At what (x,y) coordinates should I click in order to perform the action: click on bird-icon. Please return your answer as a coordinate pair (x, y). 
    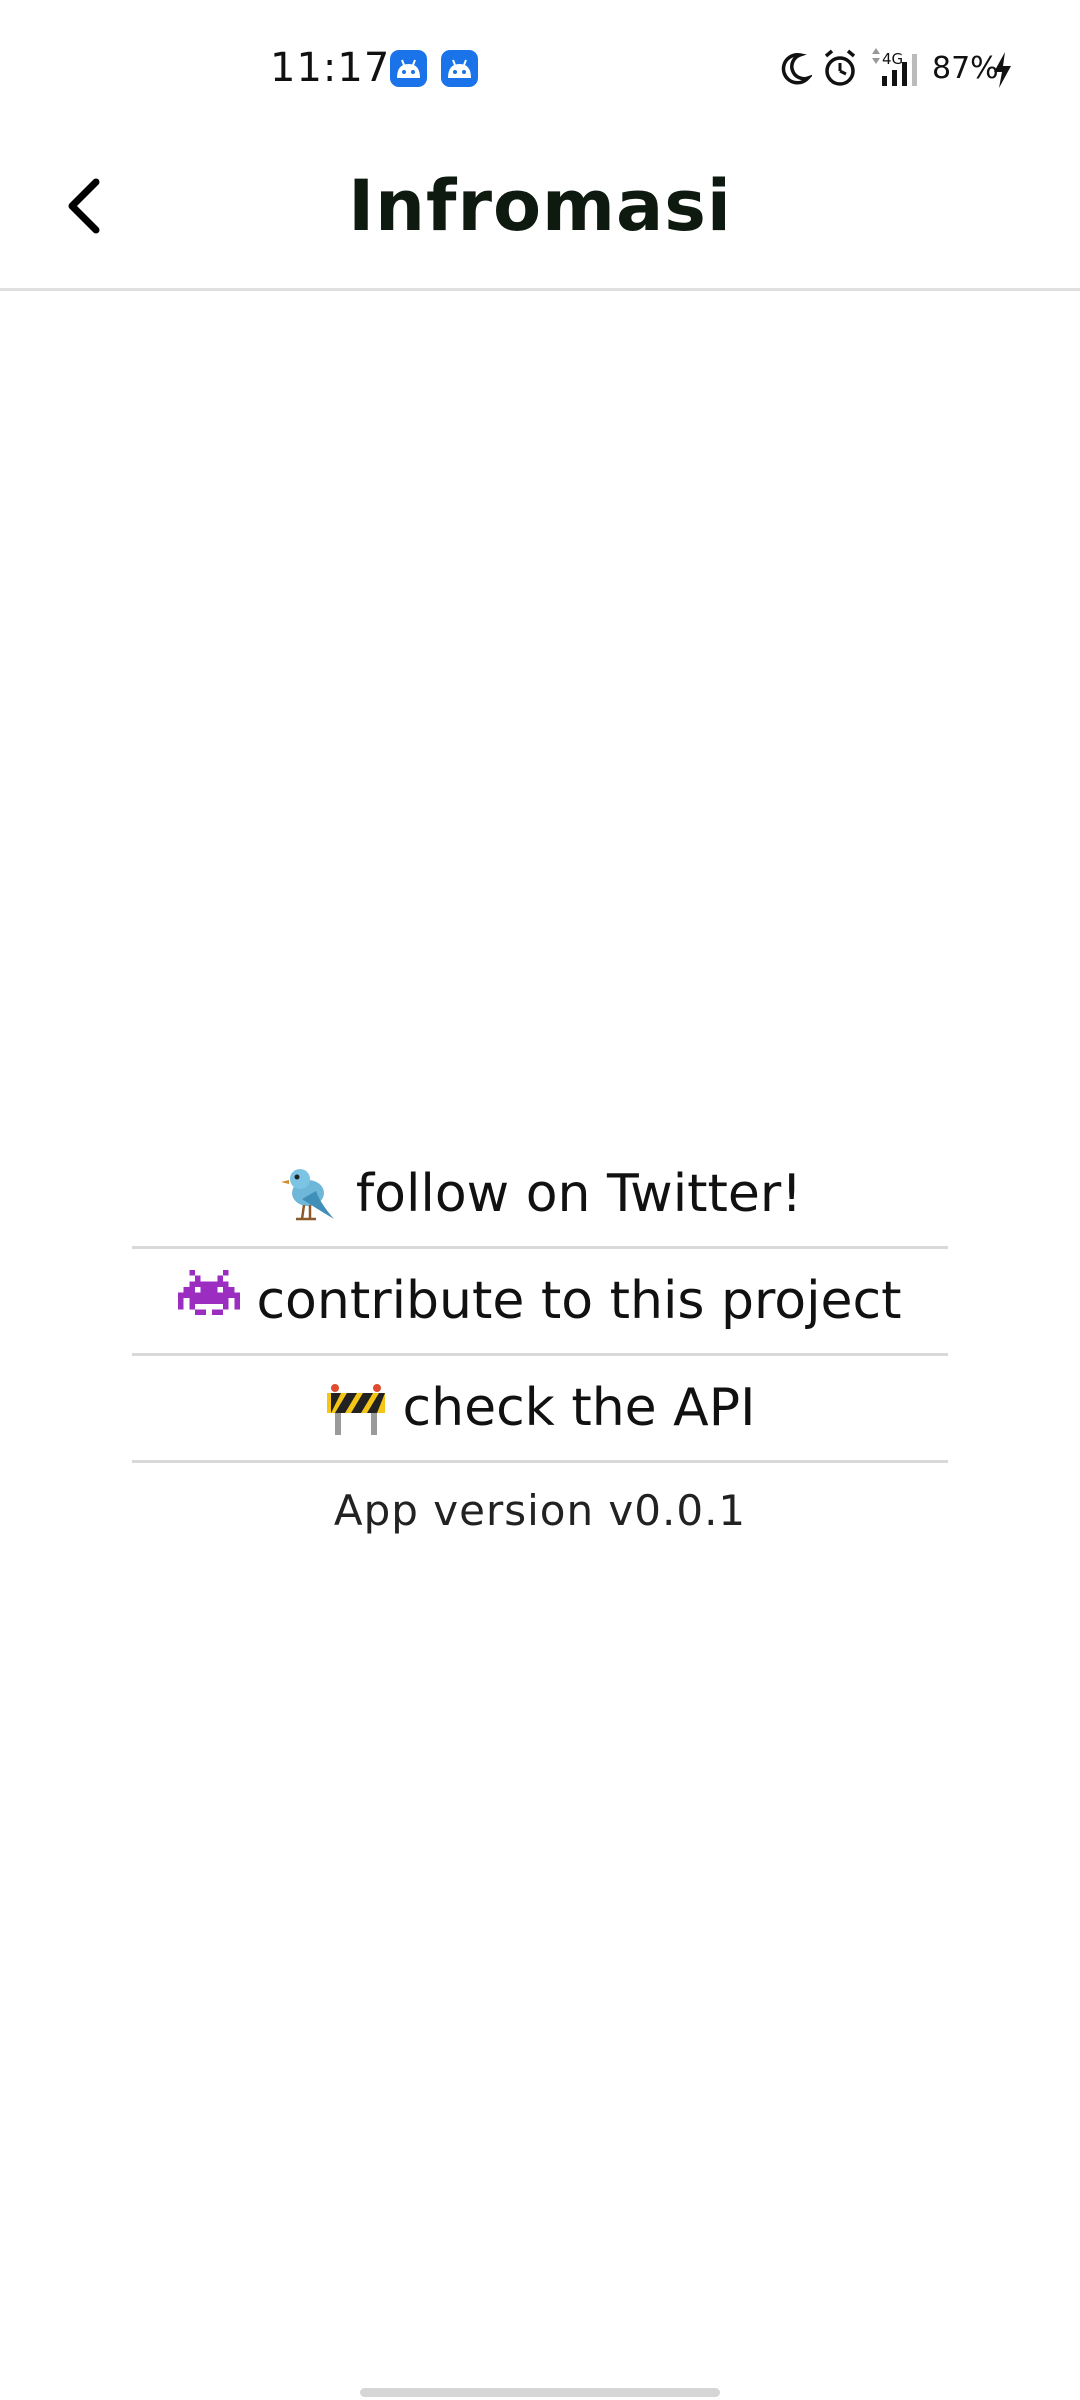
    Looking at the image, I should click on (309, 1194).